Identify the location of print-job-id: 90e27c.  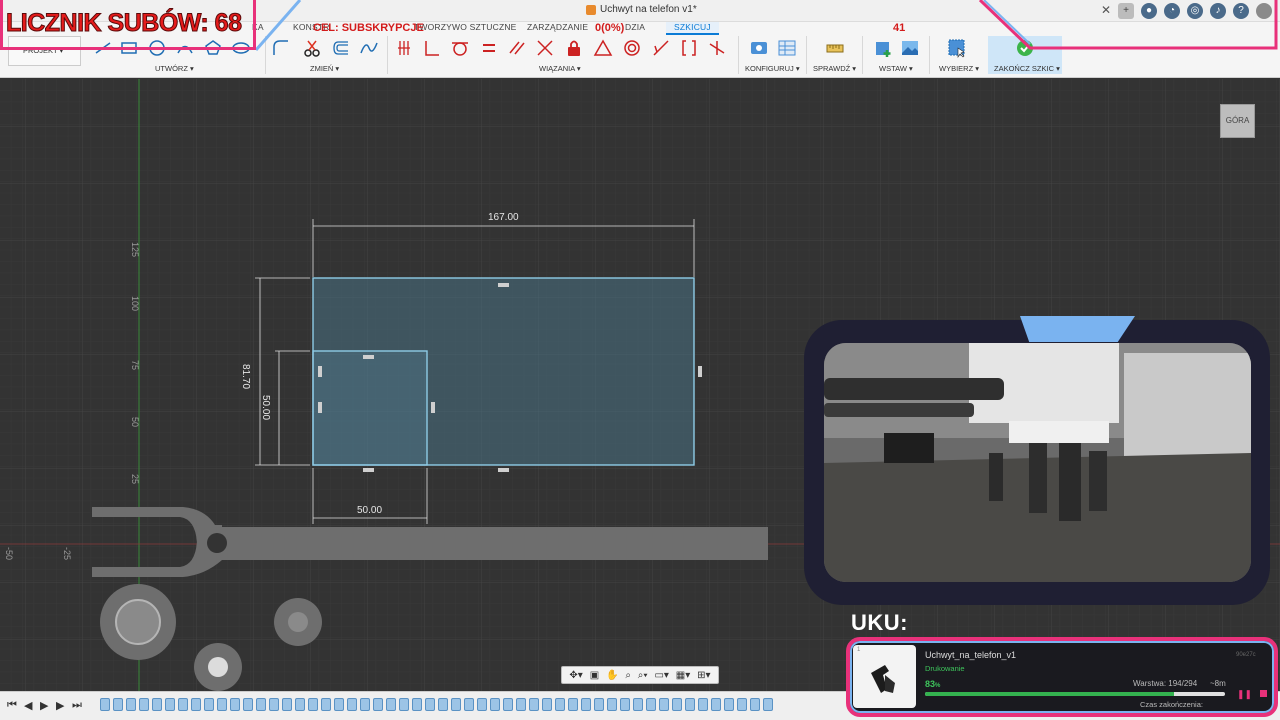
(1246, 655).